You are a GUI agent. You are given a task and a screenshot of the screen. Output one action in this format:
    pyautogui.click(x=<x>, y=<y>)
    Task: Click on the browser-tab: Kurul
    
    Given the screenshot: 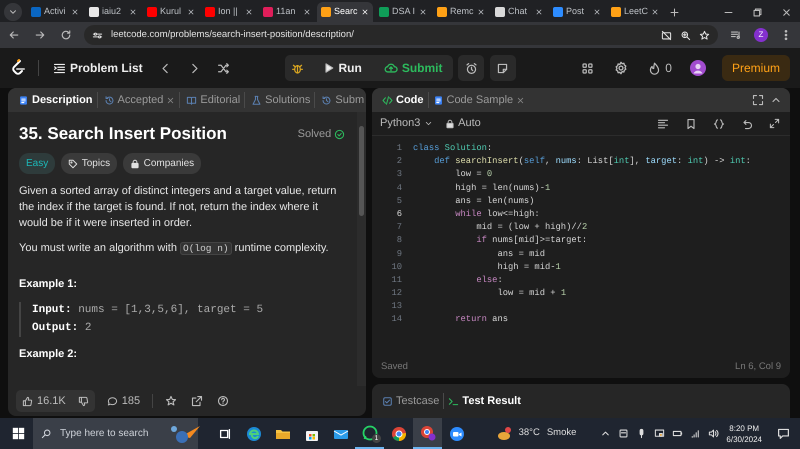 What is the action you would take?
    pyautogui.click(x=171, y=12)
    